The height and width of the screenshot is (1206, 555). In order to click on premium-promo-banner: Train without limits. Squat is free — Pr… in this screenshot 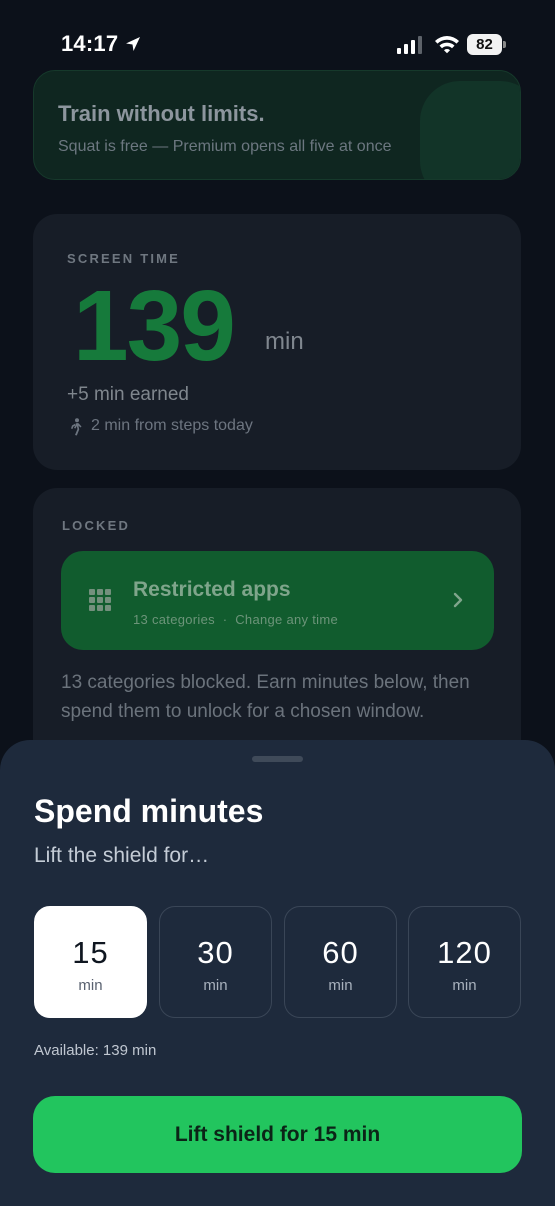, I will do `click(277, 125)`.